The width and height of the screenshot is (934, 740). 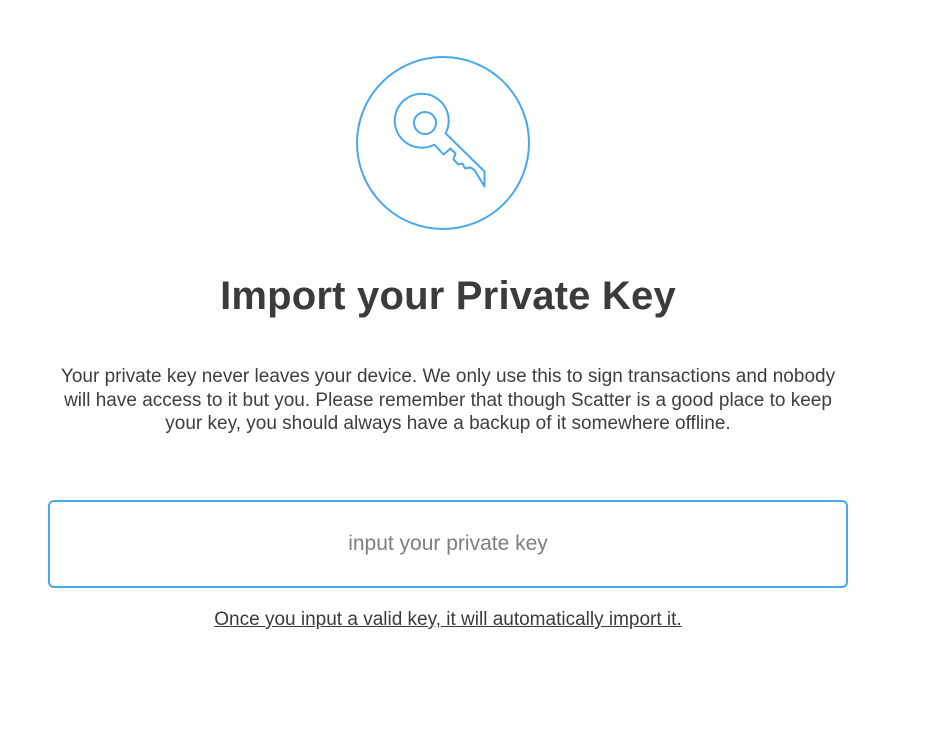 I want to click on private-key-input, so click(x=448, y=544).